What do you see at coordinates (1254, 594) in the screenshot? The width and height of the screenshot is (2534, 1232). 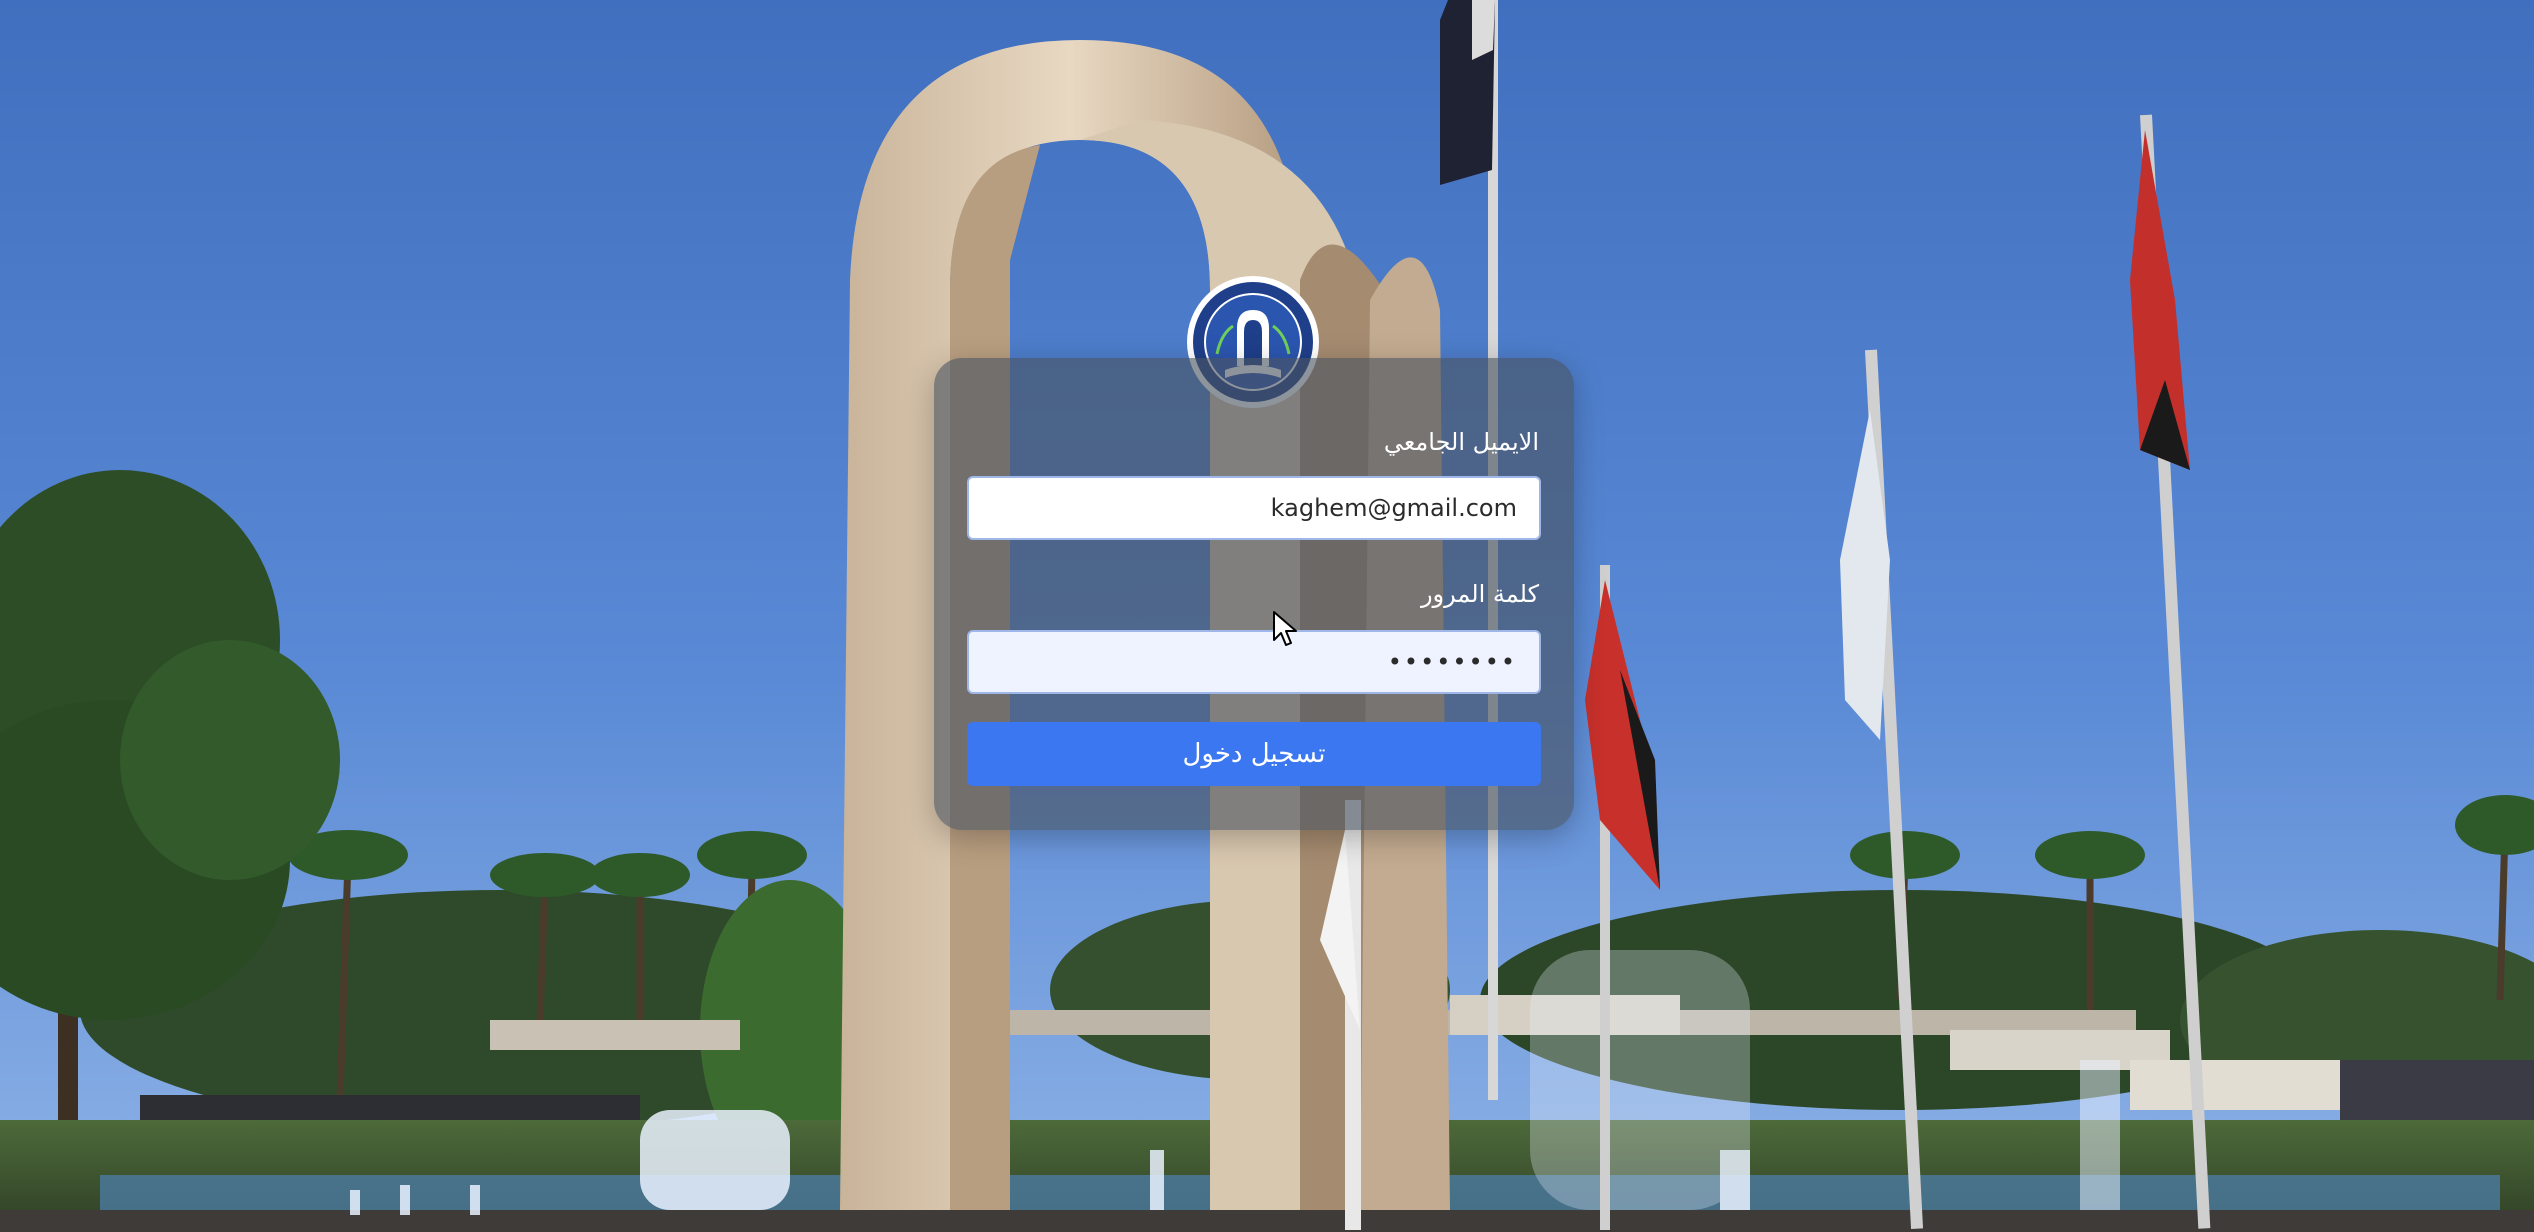 I see `login-card: الايميل الجامعي كلمة المرور تسجيل دخول` at bounding box center [1254, 594].